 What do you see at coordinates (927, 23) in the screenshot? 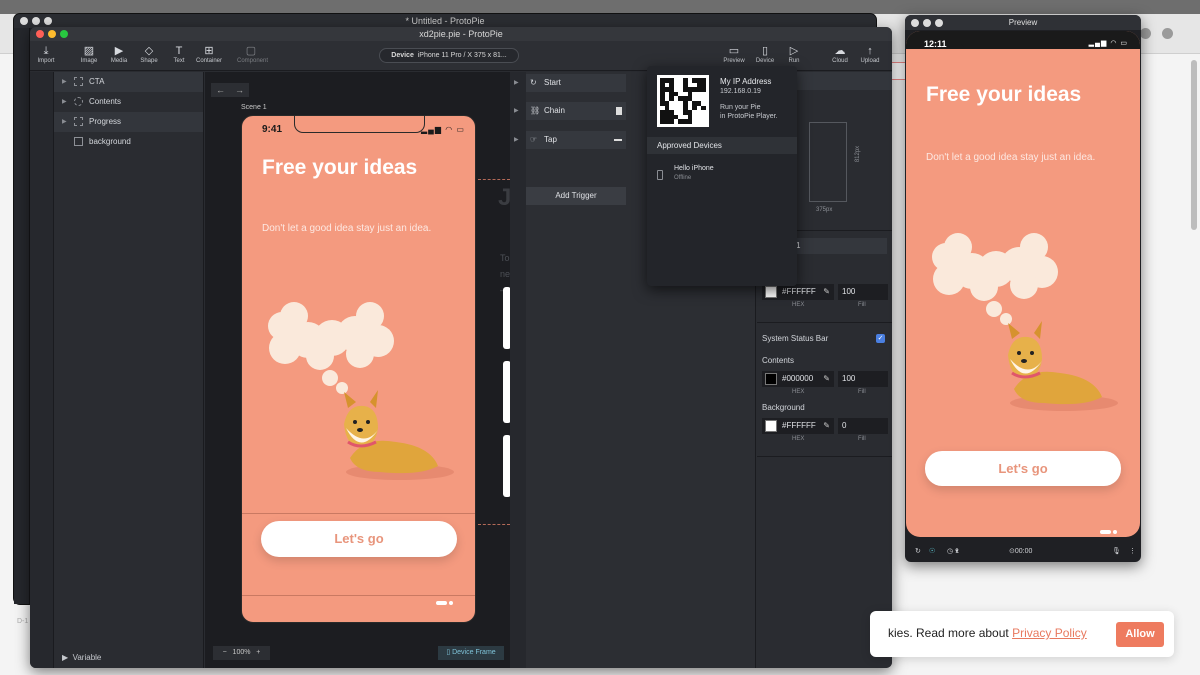
I see `preview-minimize-button` at bounding box center [927, 23].